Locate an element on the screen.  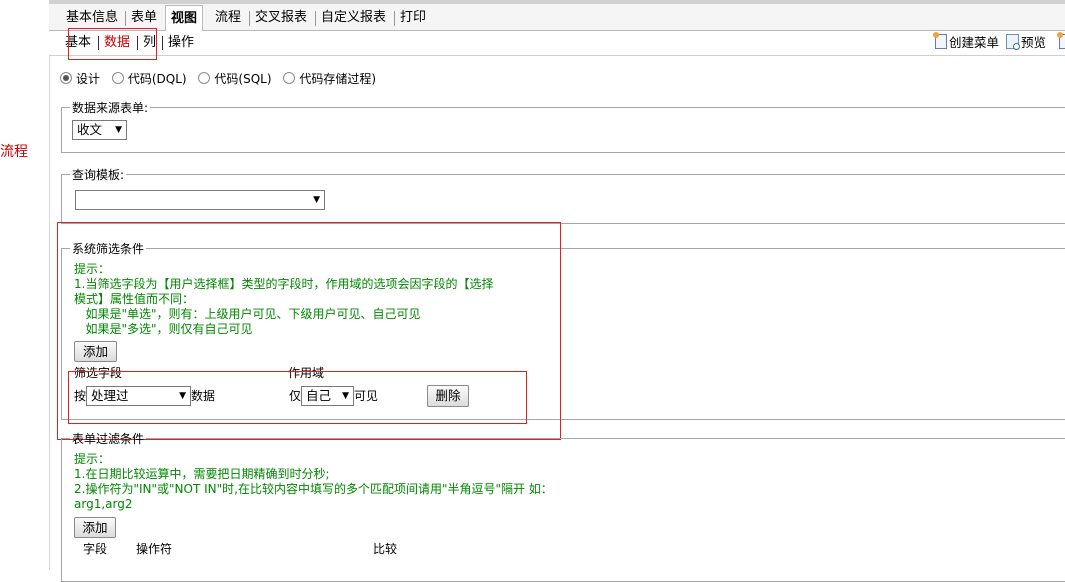
data-mode-radio-group: 设计 代码(DQL) 代码(SQL) 代码存储过程) is located at coordinates (222, 78).